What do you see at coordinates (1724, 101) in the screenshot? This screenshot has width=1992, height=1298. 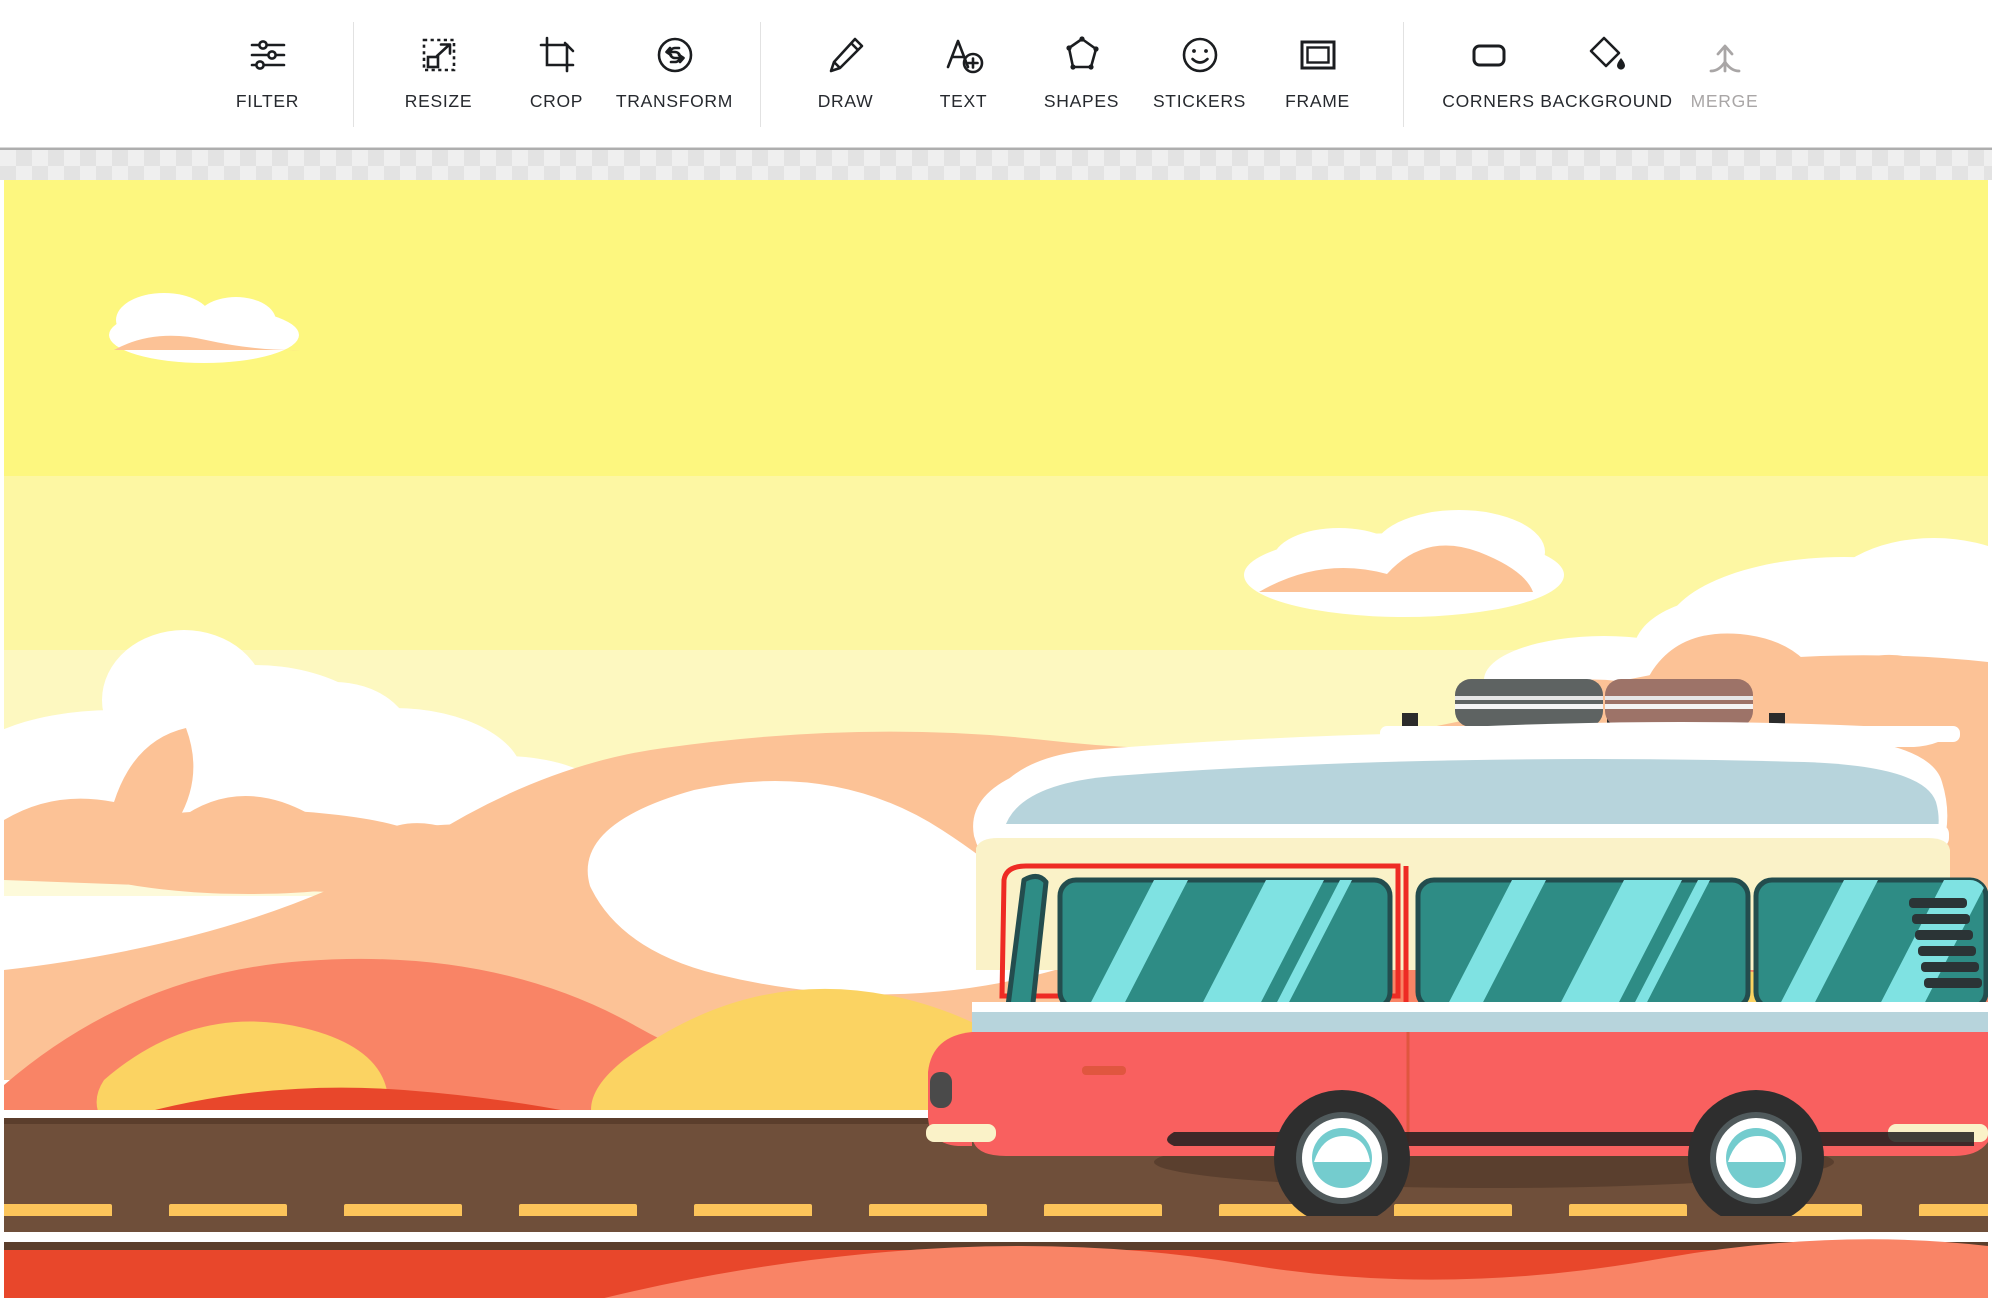 I see `tool-merge-label: MERGE` at bounding box center [1724, 101].